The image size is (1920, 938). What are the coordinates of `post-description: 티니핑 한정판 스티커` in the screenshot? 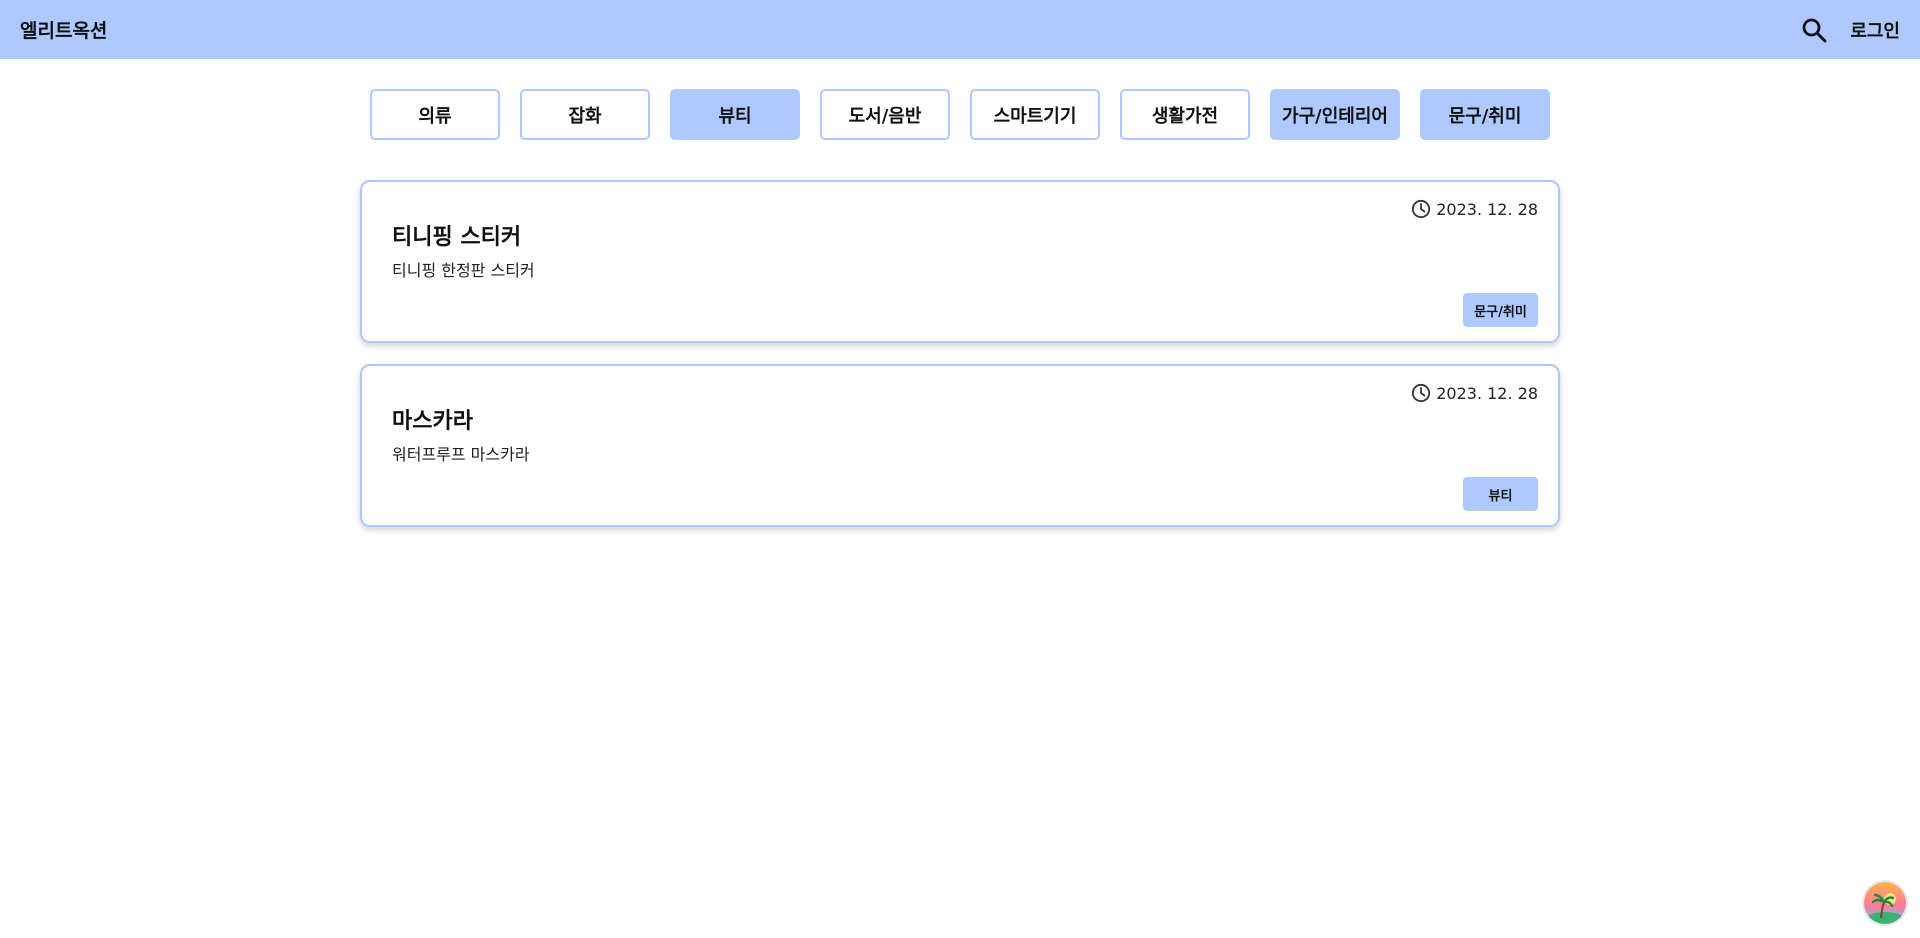 It's located at (463, 270).